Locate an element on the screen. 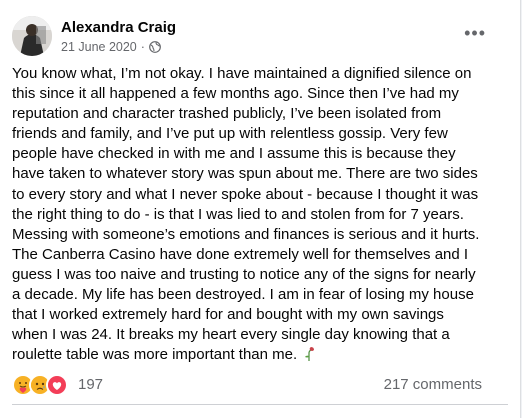 This screenshot has width=522, height=418. globe-icon is located at coordinates (155, 47).